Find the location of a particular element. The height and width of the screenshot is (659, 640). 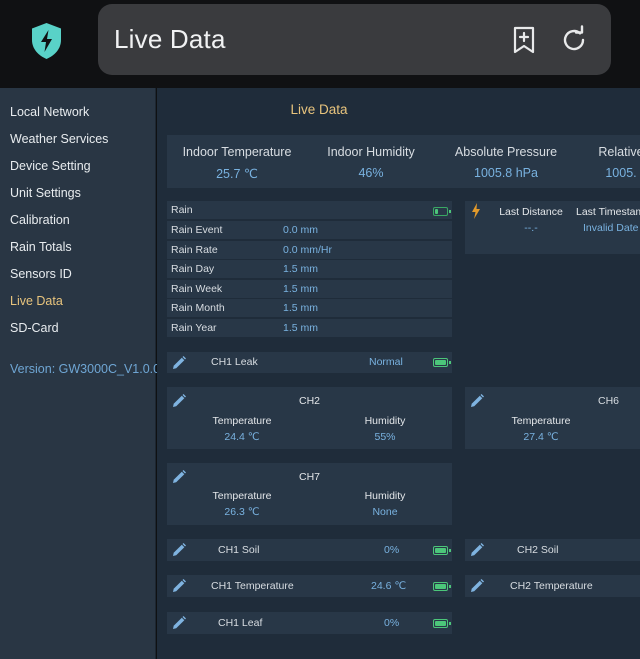

ch6-sensor-card: CH6 Temperature 27.4 ℃ is located at coordinates (552, 418).